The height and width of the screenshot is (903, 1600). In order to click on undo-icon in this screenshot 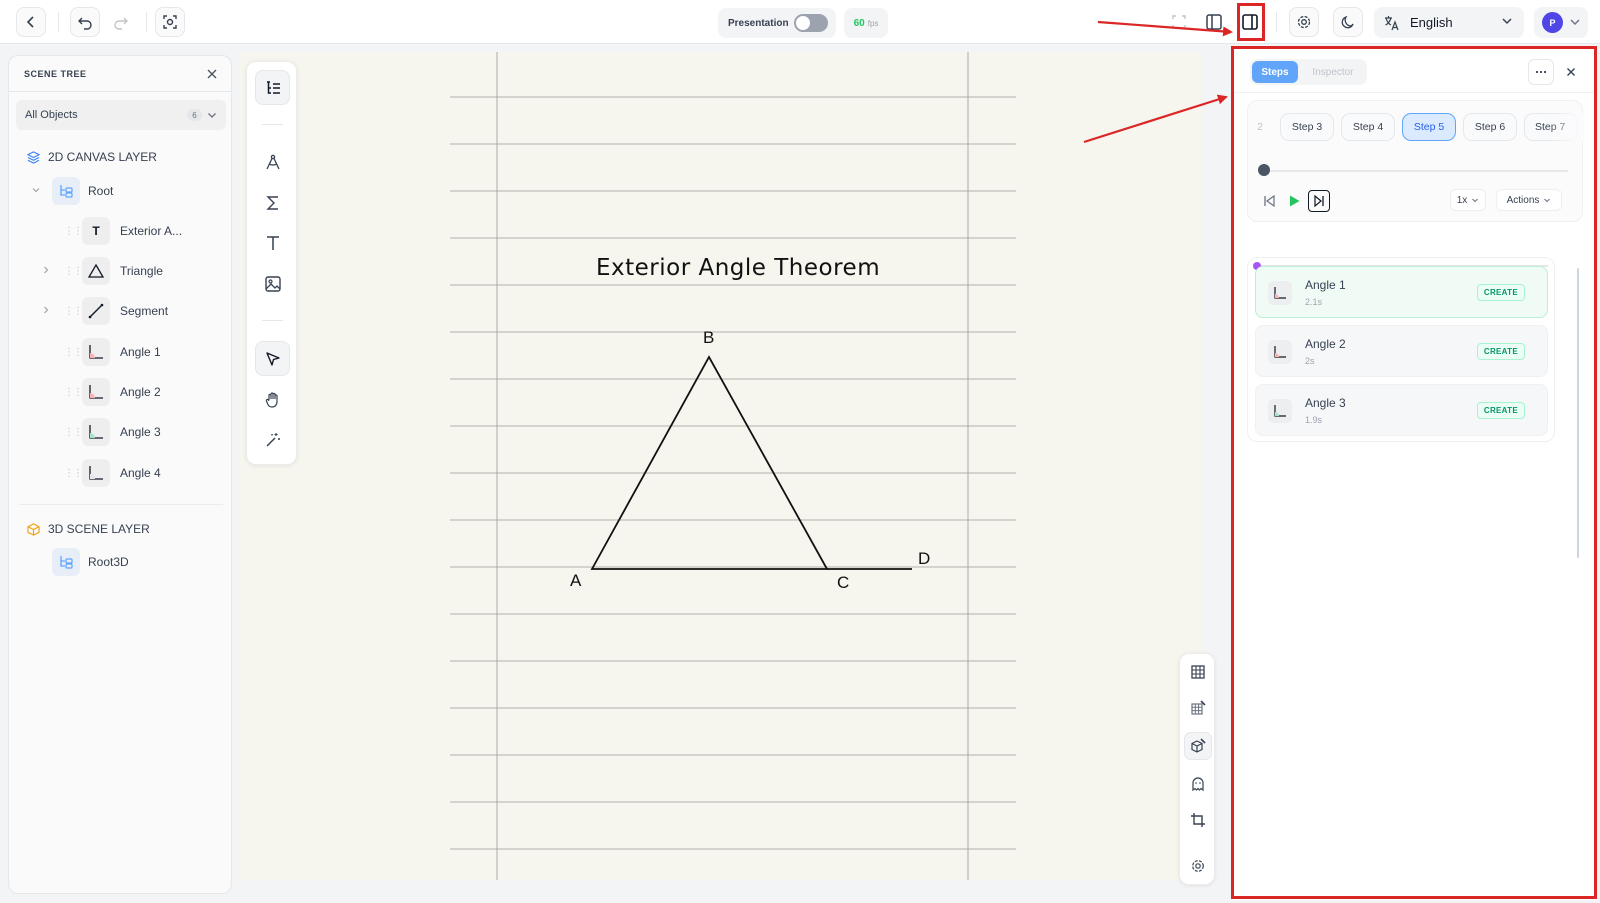, I will do `click(85, 23)`.